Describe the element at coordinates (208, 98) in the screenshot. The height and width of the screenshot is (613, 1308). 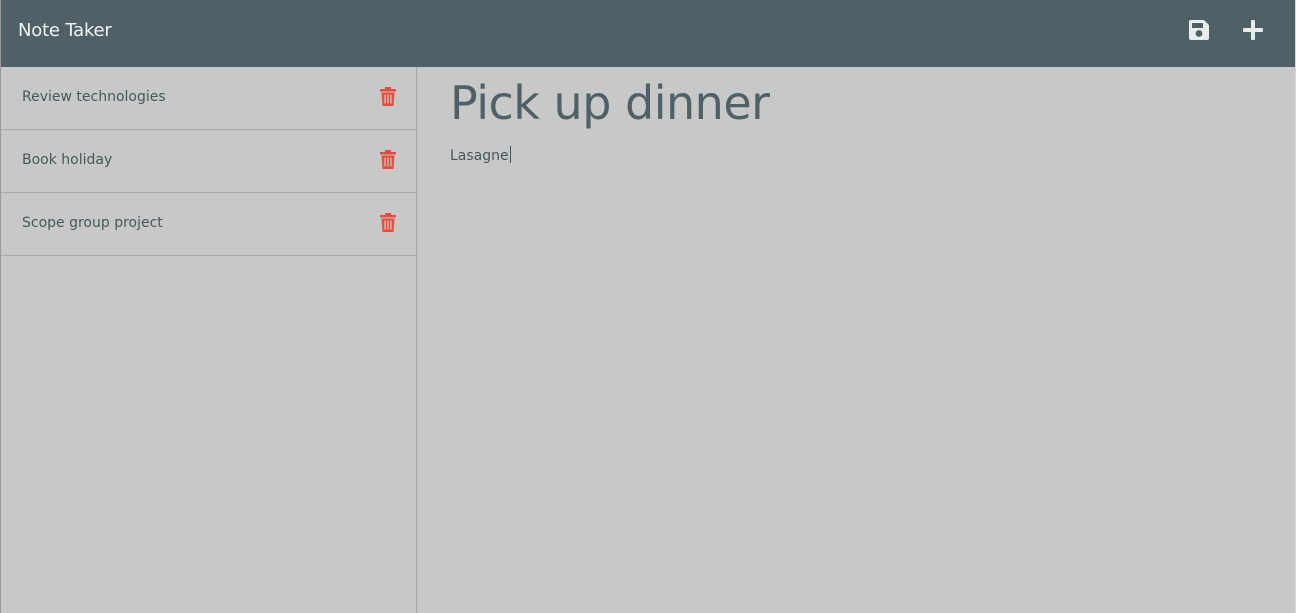
I see `note-item-review-technologies: Review technologies` at that location.